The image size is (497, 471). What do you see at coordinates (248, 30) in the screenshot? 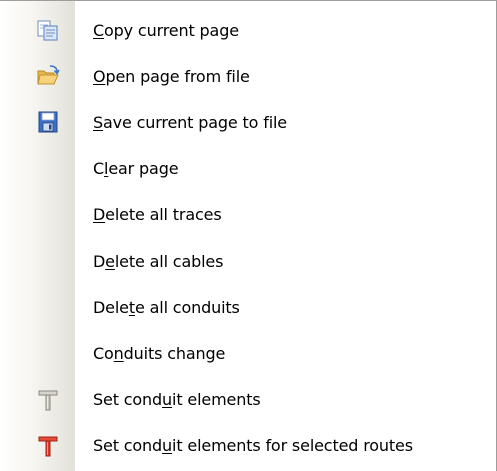
I see `menu-item-copy-current-page: Copy current page` at bounding box center [248, 30].